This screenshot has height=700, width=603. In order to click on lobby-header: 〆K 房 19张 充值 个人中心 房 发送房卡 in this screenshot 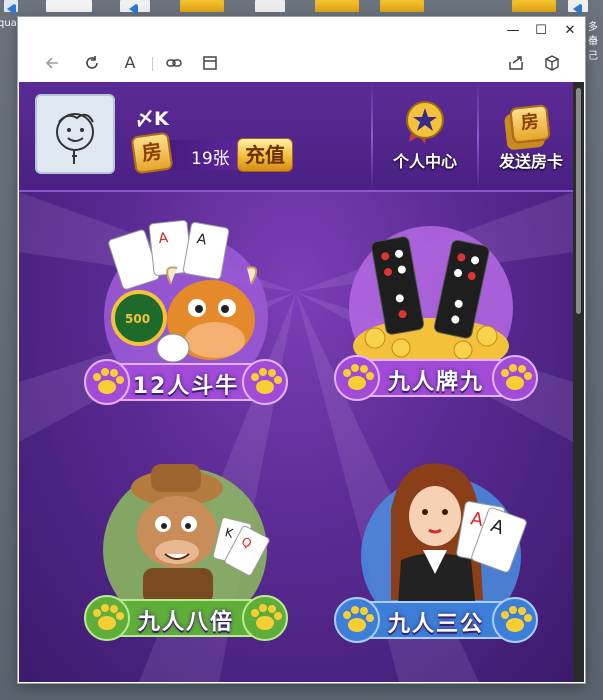, I will do `click(296, 137)`.